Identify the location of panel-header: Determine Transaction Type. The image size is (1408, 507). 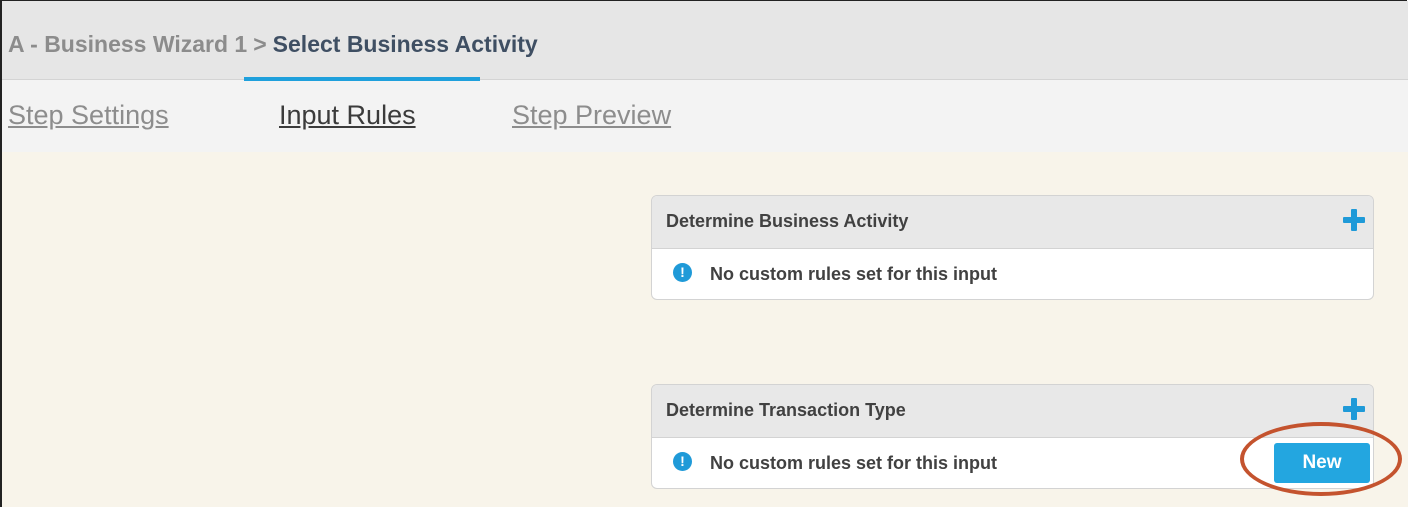
(1012, 411).